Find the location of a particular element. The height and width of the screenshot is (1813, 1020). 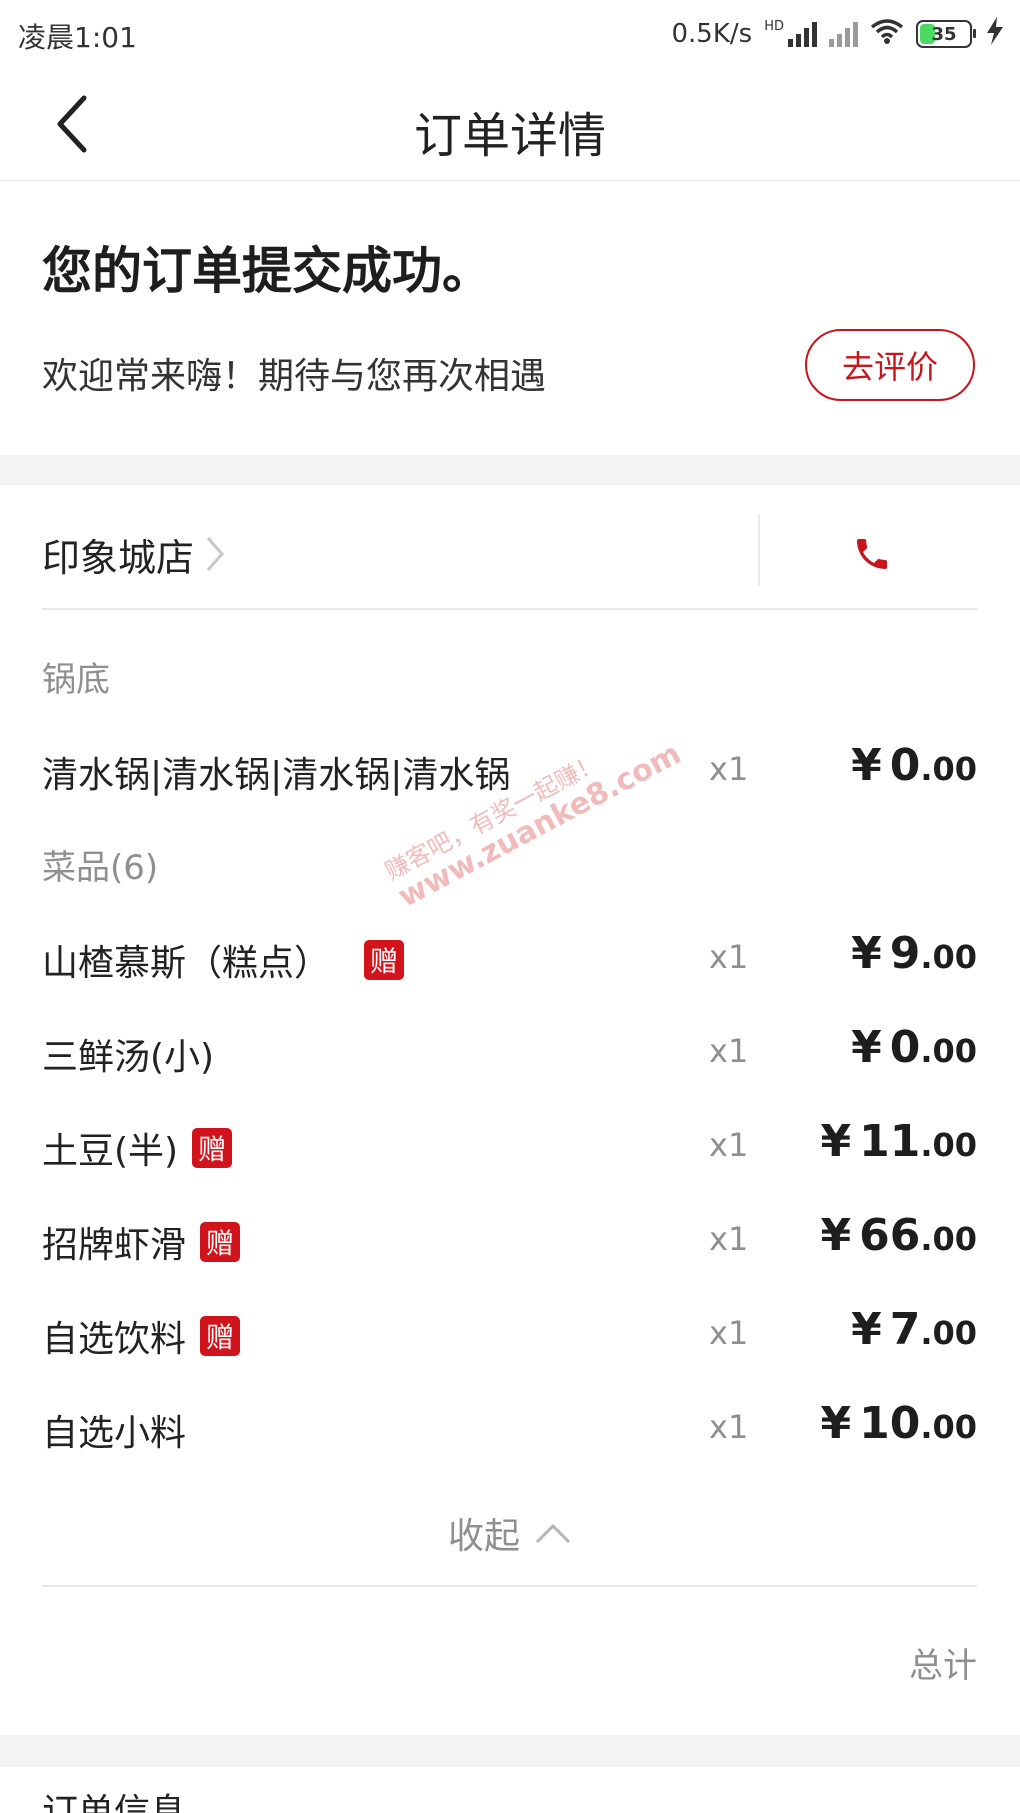

status-bar: 凌晨1:01 0.5K/s HD 35 is located at coordinates (510, 35).